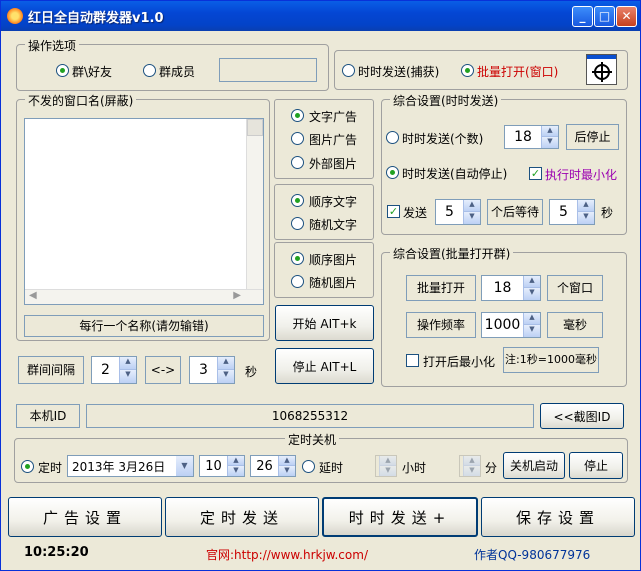 The image size is (641, 571). Describe the element at coordinates (27, 466) in the screenshot. I see `timed-radio` at that location.